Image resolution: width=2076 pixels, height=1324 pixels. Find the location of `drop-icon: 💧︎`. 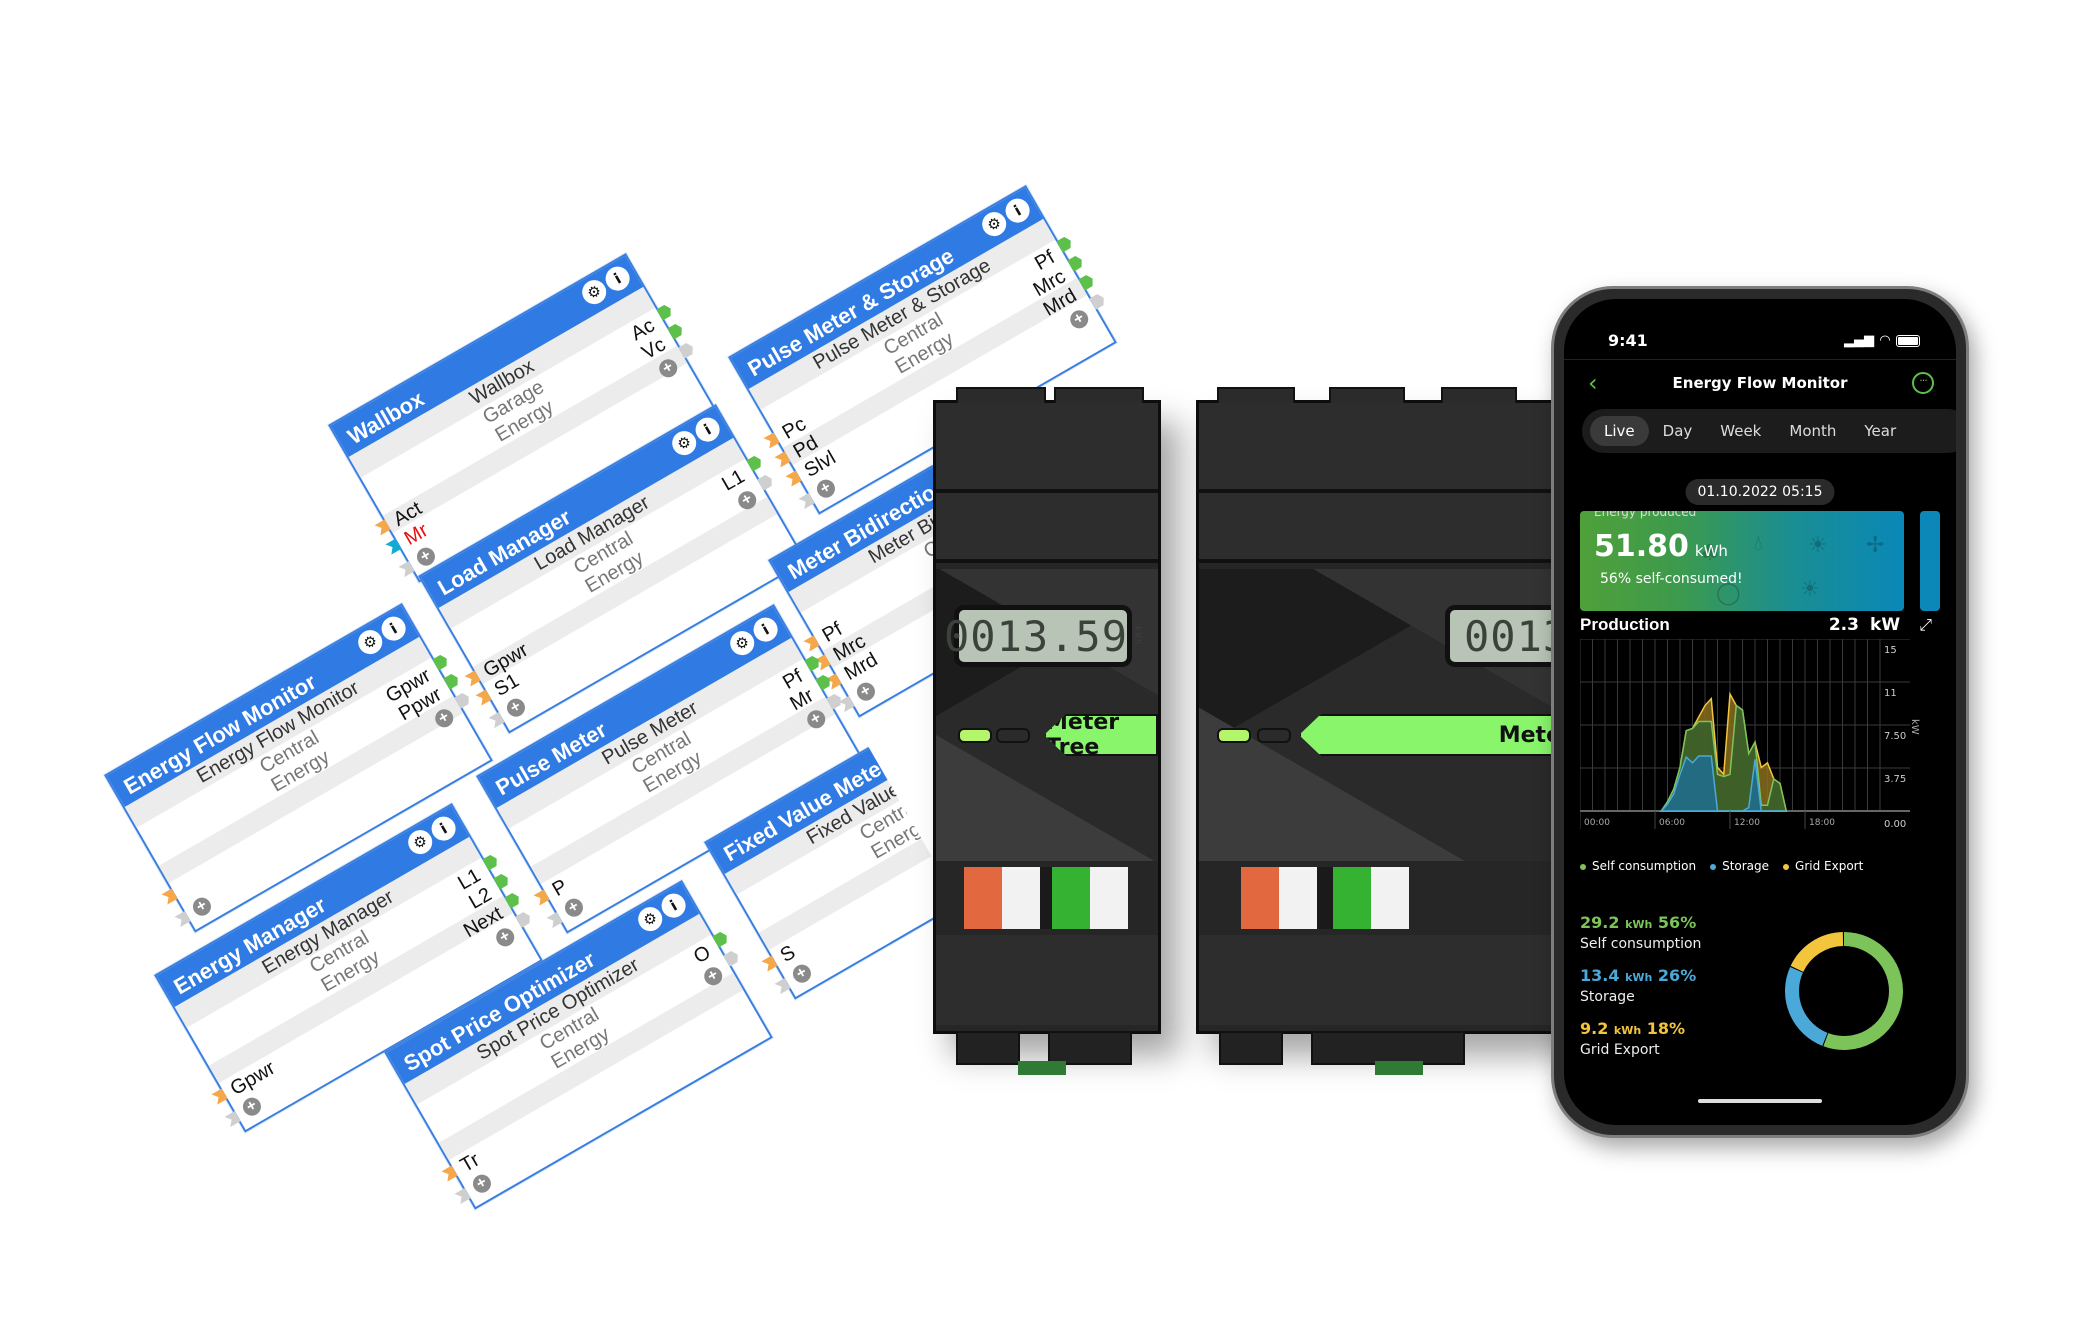

drop-icon: 💧︎ is located at coordinates (1758, 543).